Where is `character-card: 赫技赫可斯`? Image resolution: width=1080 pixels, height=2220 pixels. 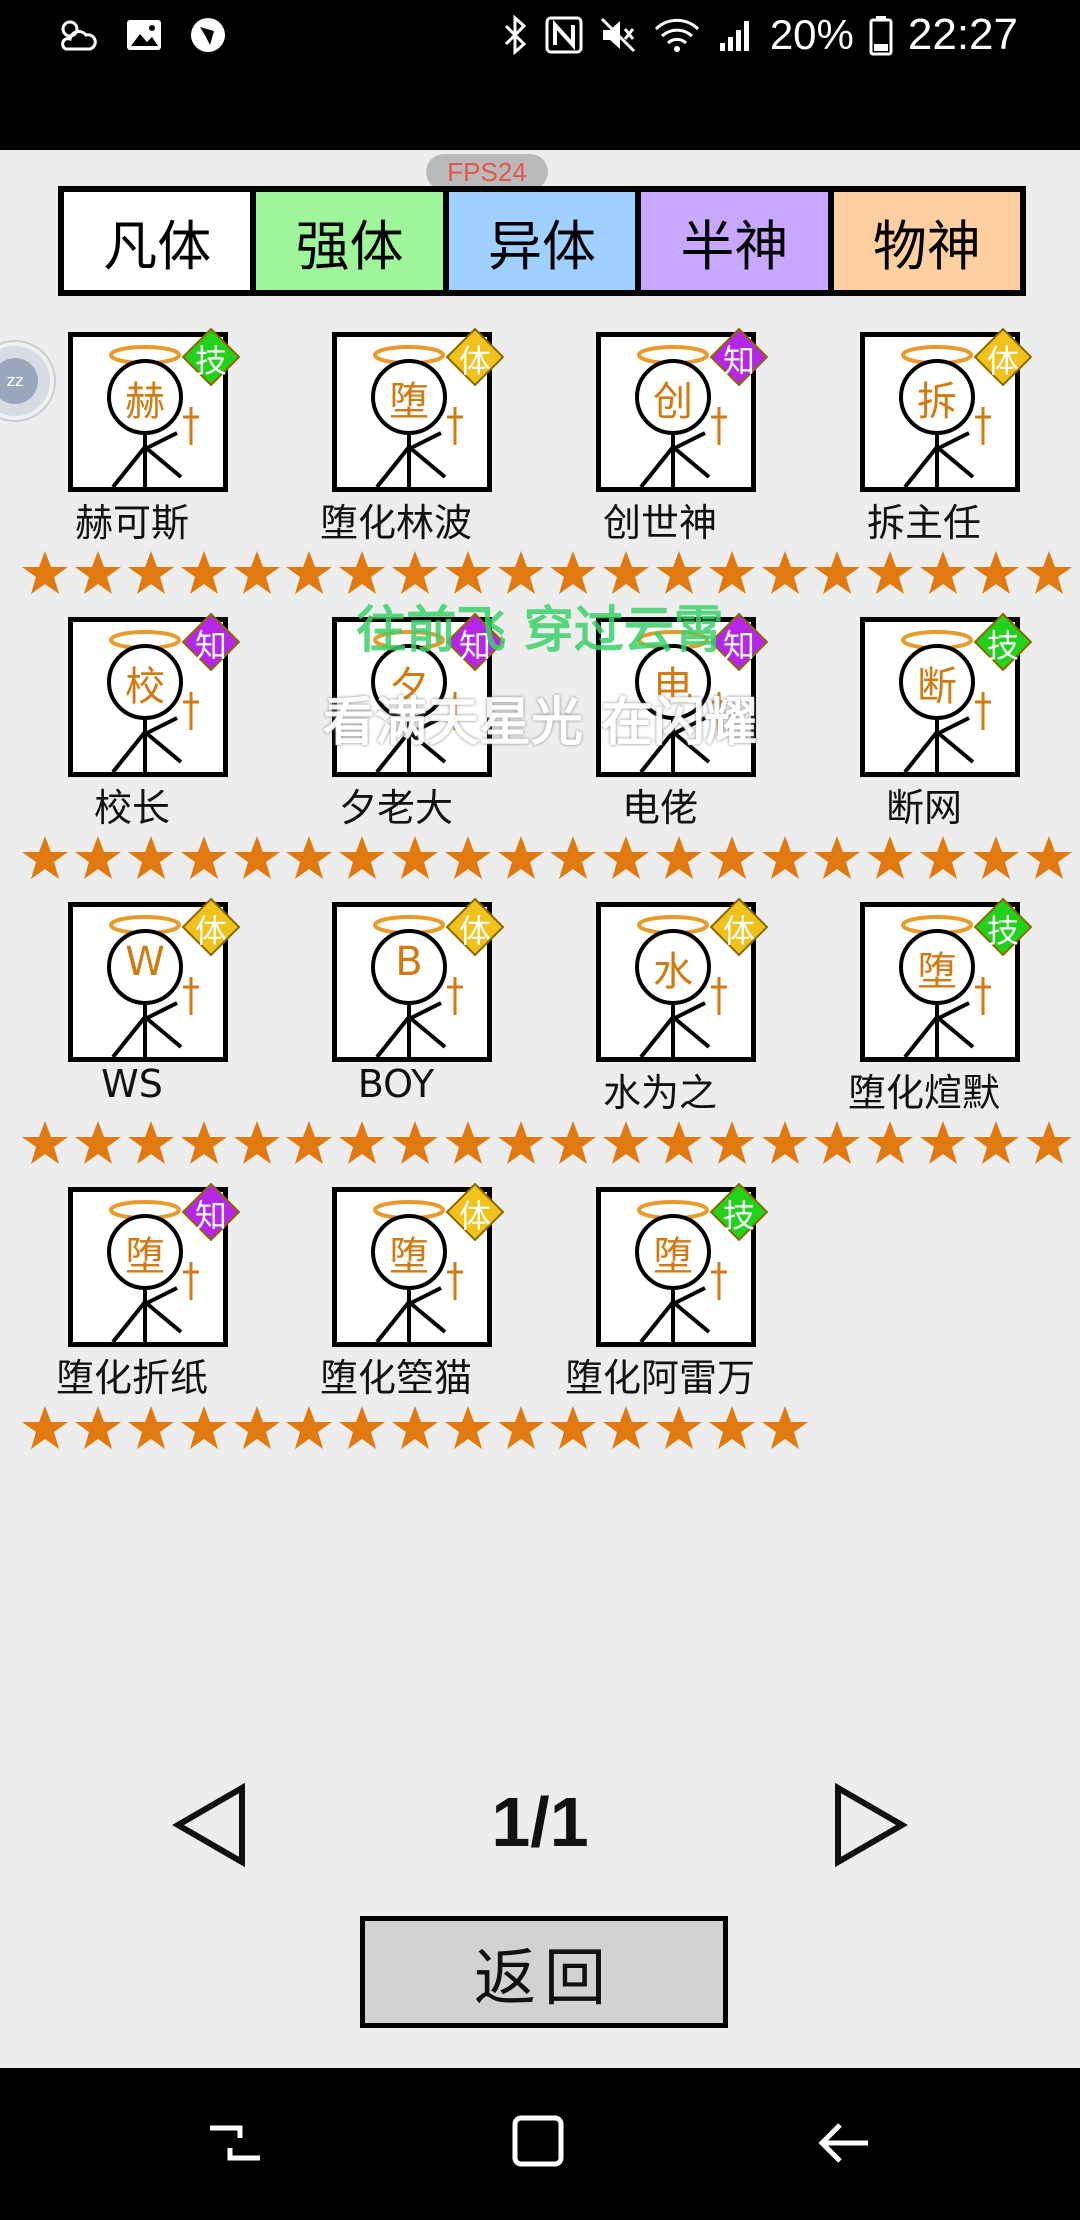 character-card: 赫技赫可斯 is located at coordinates (140, 468).